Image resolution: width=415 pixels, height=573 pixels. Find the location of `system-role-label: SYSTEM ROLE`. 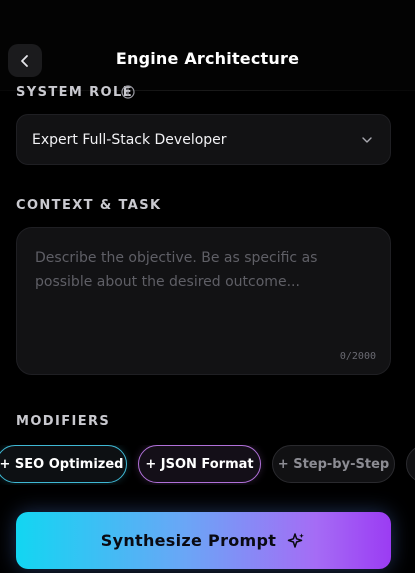

system-role-label: SYSTEM ROLE is located at coordinates (74, 92).